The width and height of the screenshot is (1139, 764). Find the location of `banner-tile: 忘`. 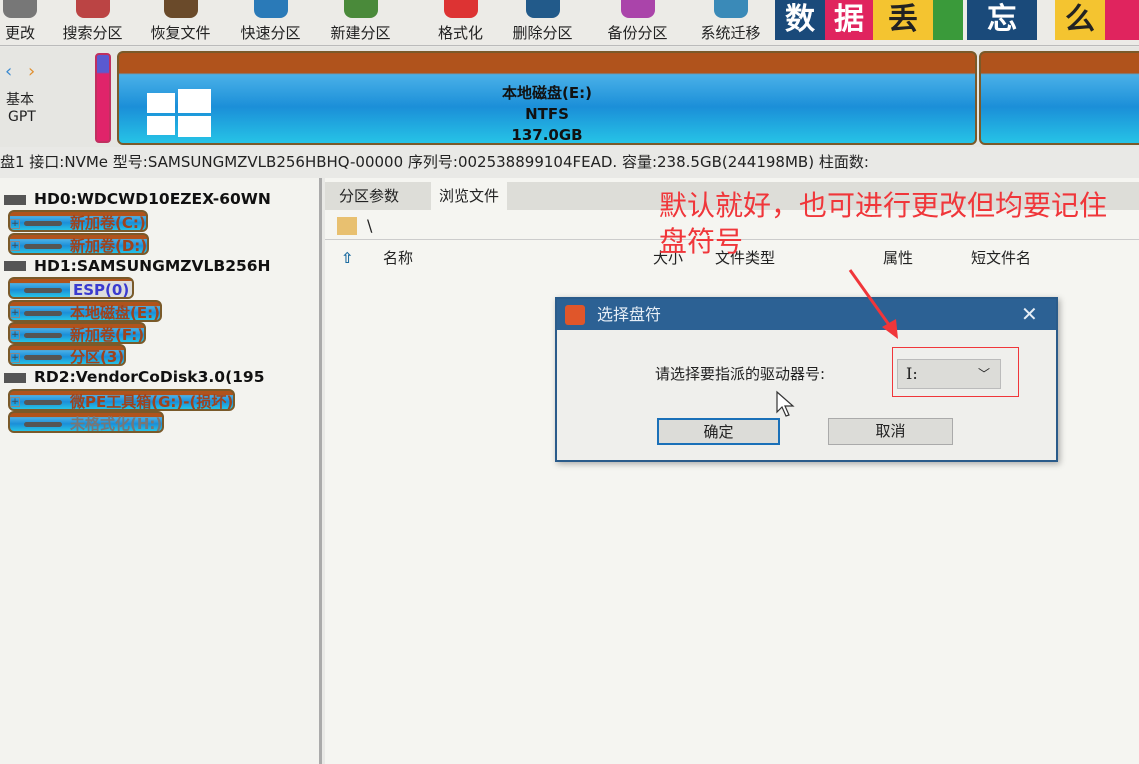

banner-tile: 忘 is located at coordinates (1002, 20).